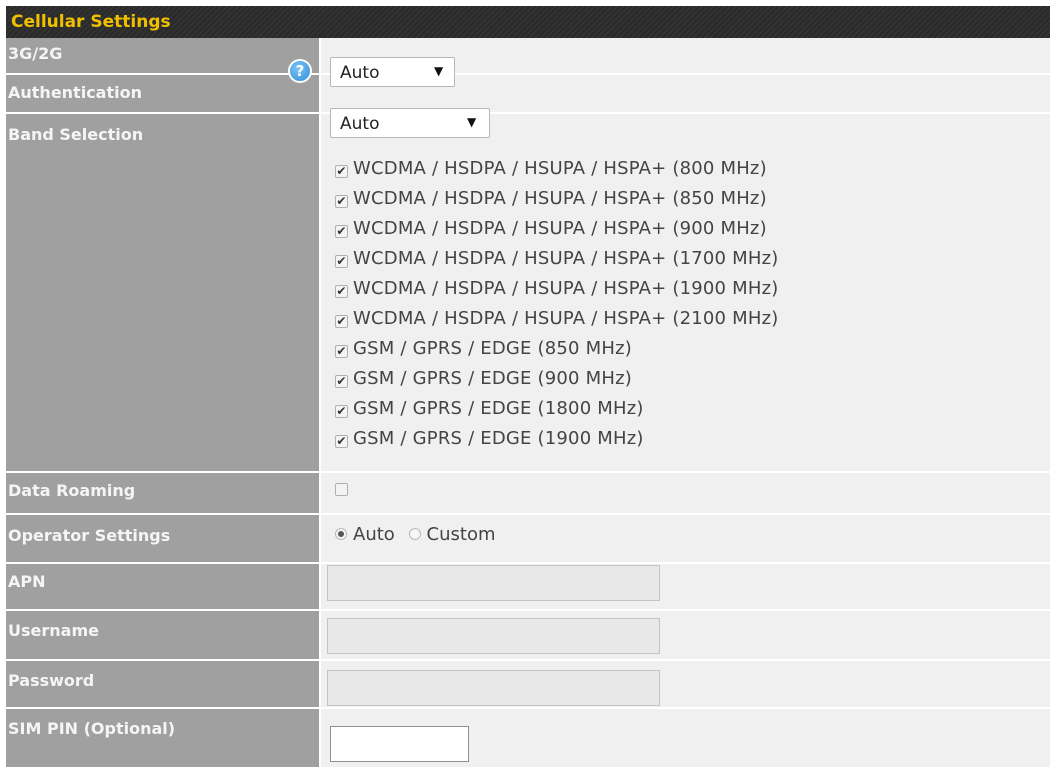 The height and width of the screenshot is (767, 1050). I want to click on band-checkbox-row: ✔ GSM / GPRS / EDGE (850 MHz), so click(483, 353).